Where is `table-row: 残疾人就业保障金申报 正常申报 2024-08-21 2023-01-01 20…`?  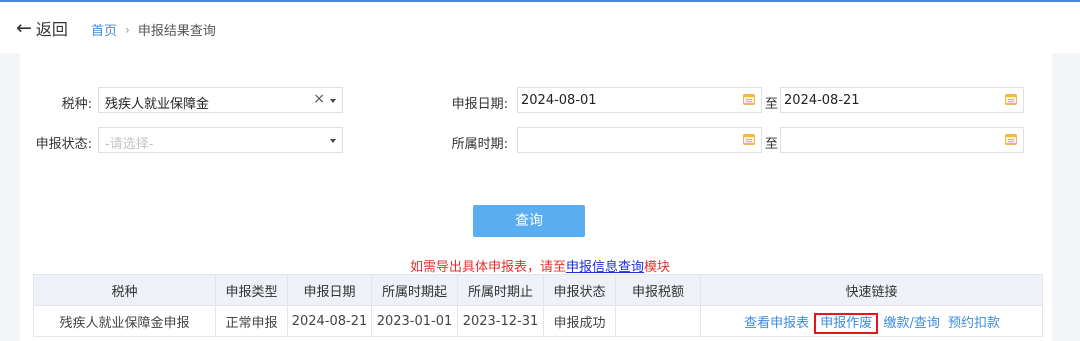 table-row: 残疾人就业保障金申报 正常申报 2024-08-21 2023-01-01 20… is located at coordinates (538, 321).